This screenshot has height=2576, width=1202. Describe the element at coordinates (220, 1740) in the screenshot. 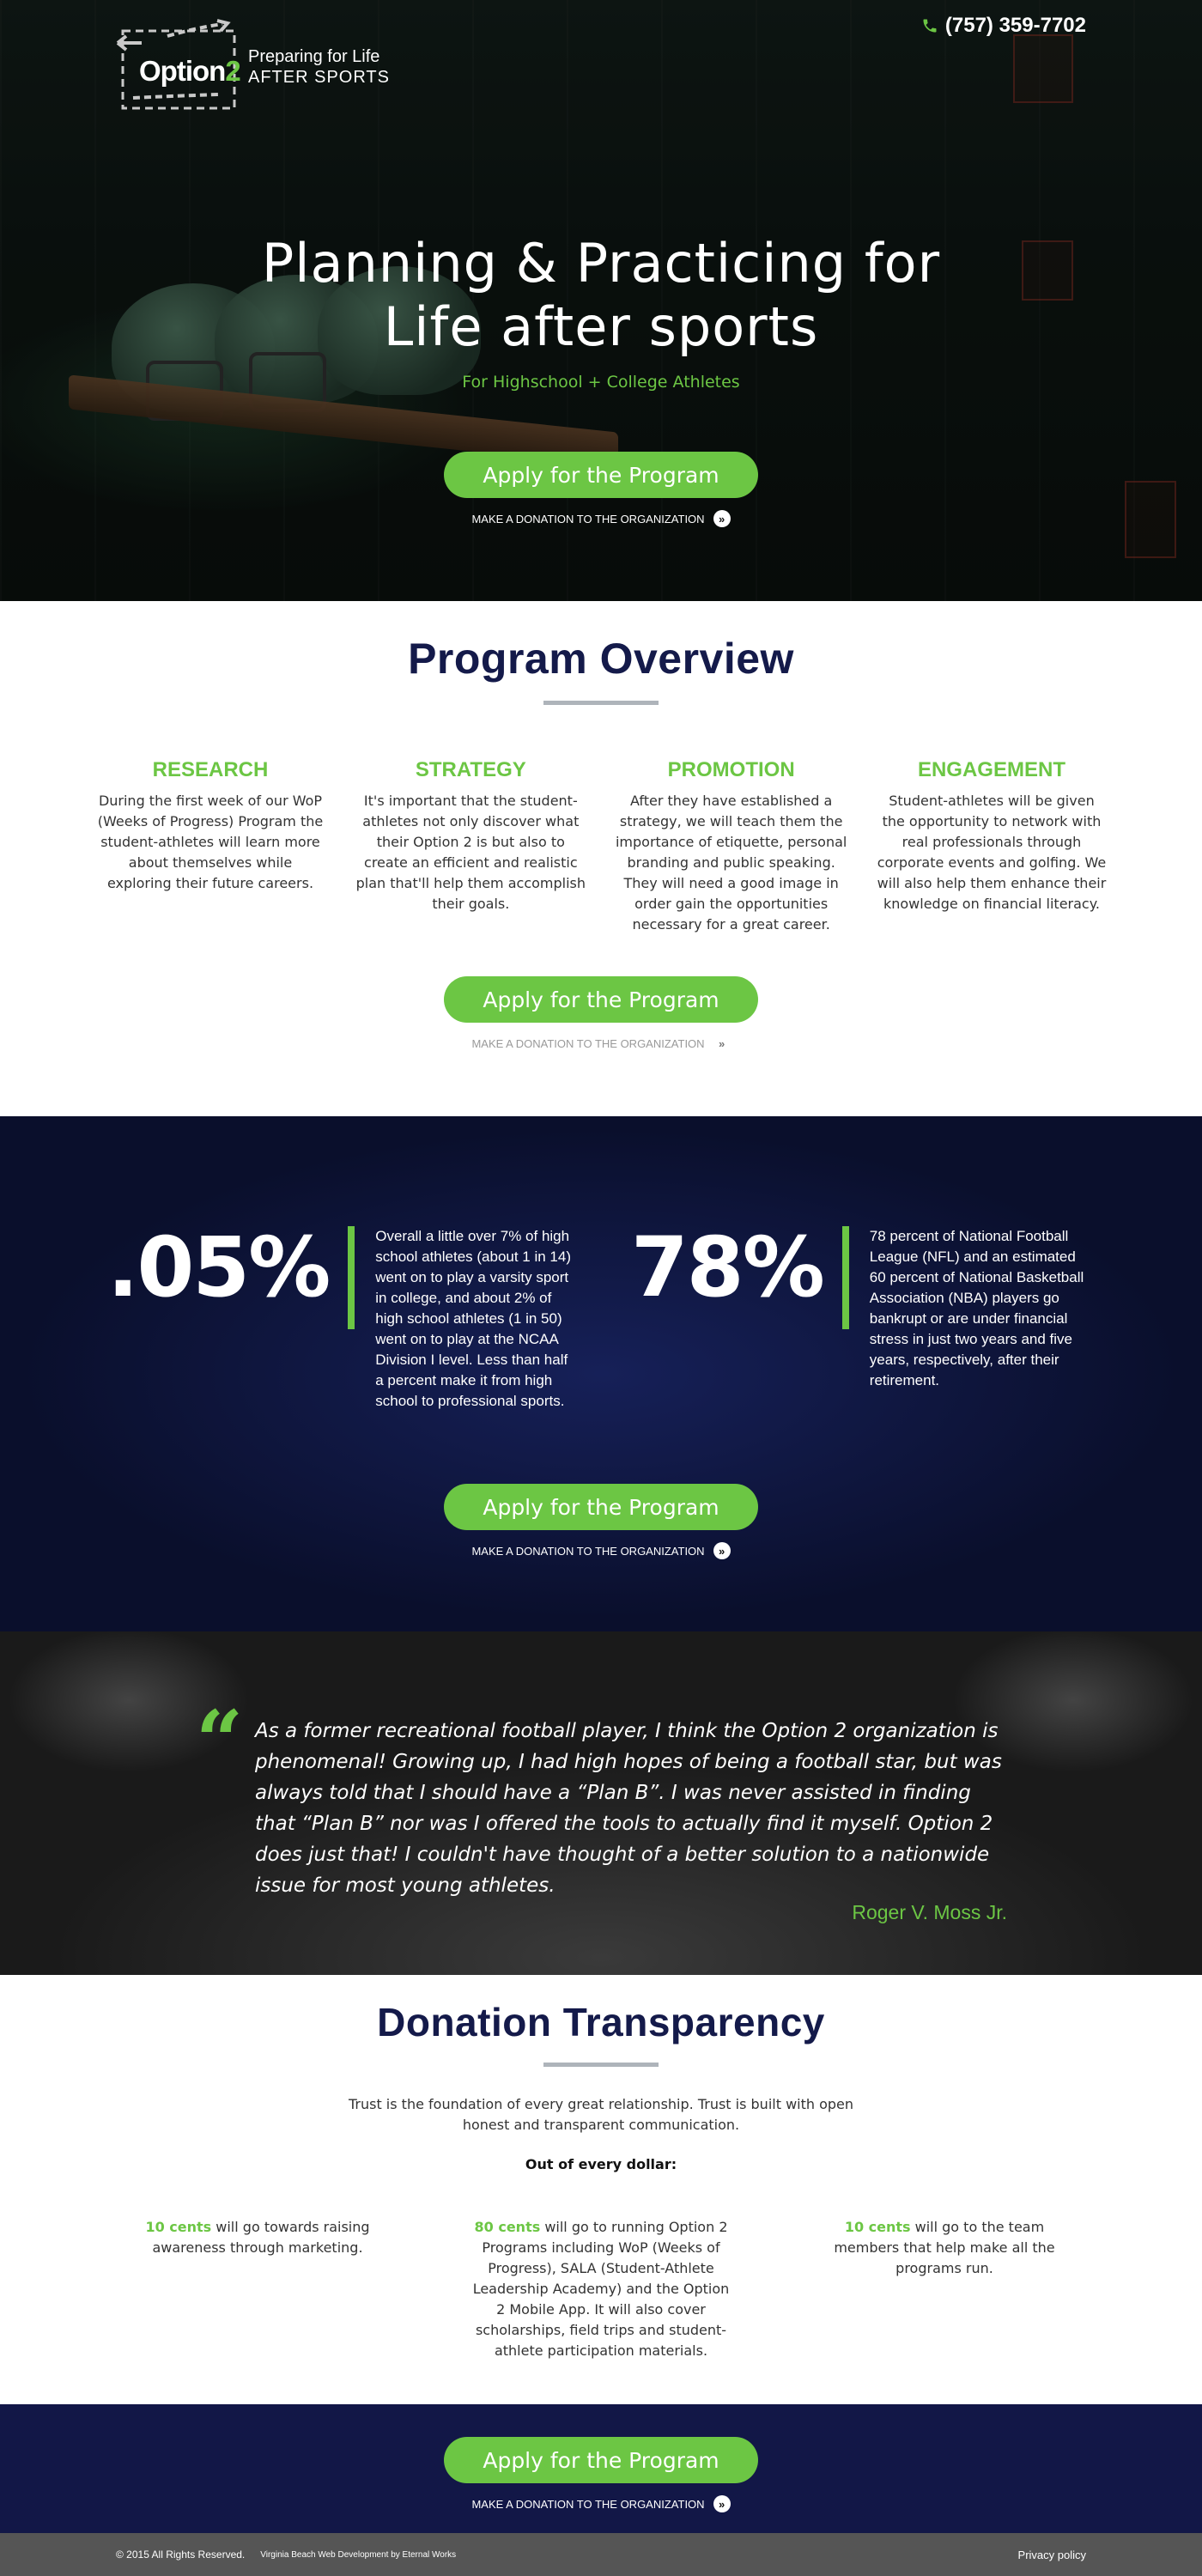

I see `quote-mark-icon: “` at that location.